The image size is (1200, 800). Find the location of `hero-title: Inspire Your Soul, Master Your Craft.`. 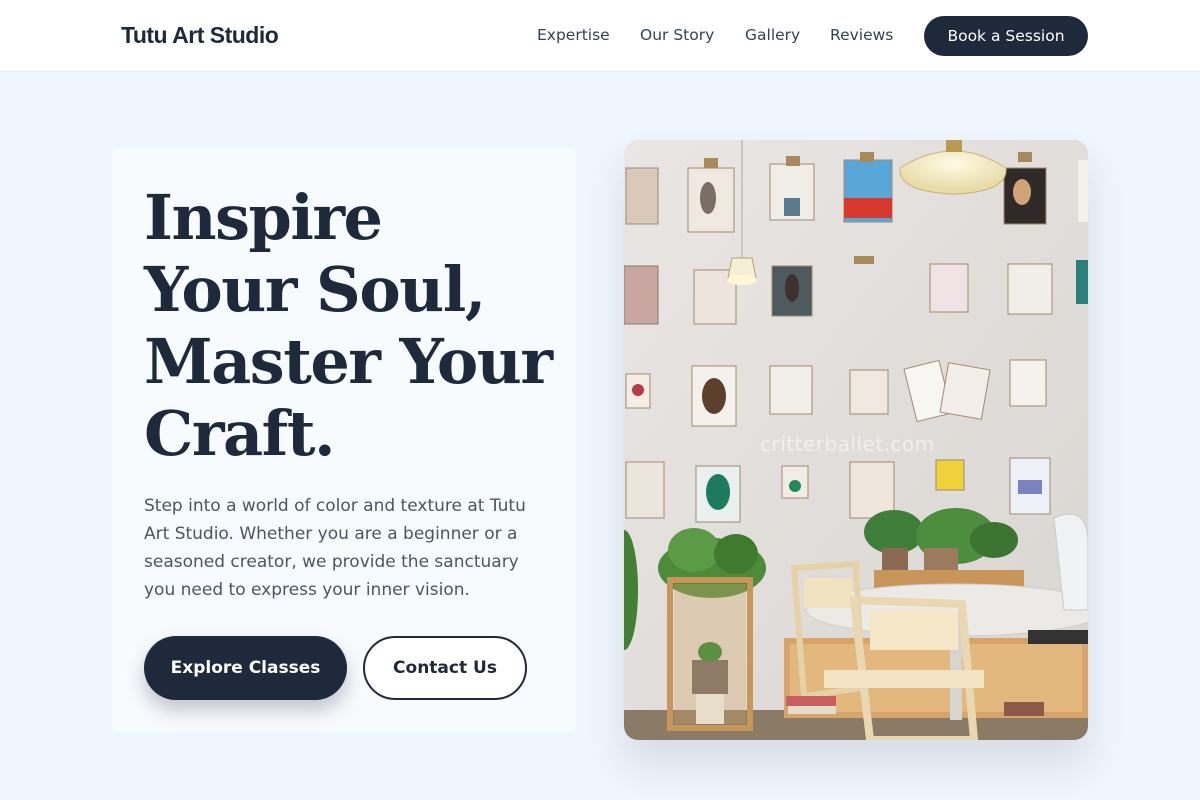

hero-title: Inspire Your Soul, Master Your Craft. is located at coordinates (354, 326).